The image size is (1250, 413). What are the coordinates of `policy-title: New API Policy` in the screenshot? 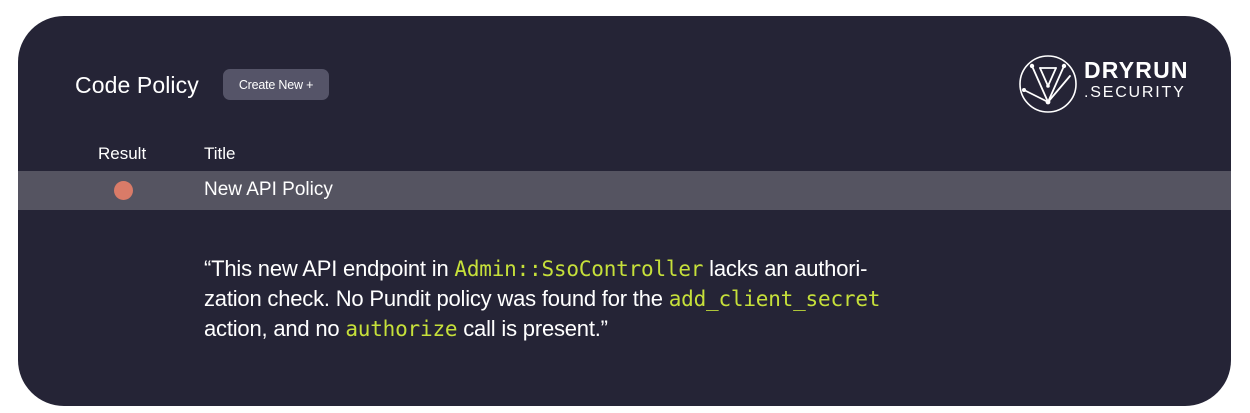 It's located at (268, 189).